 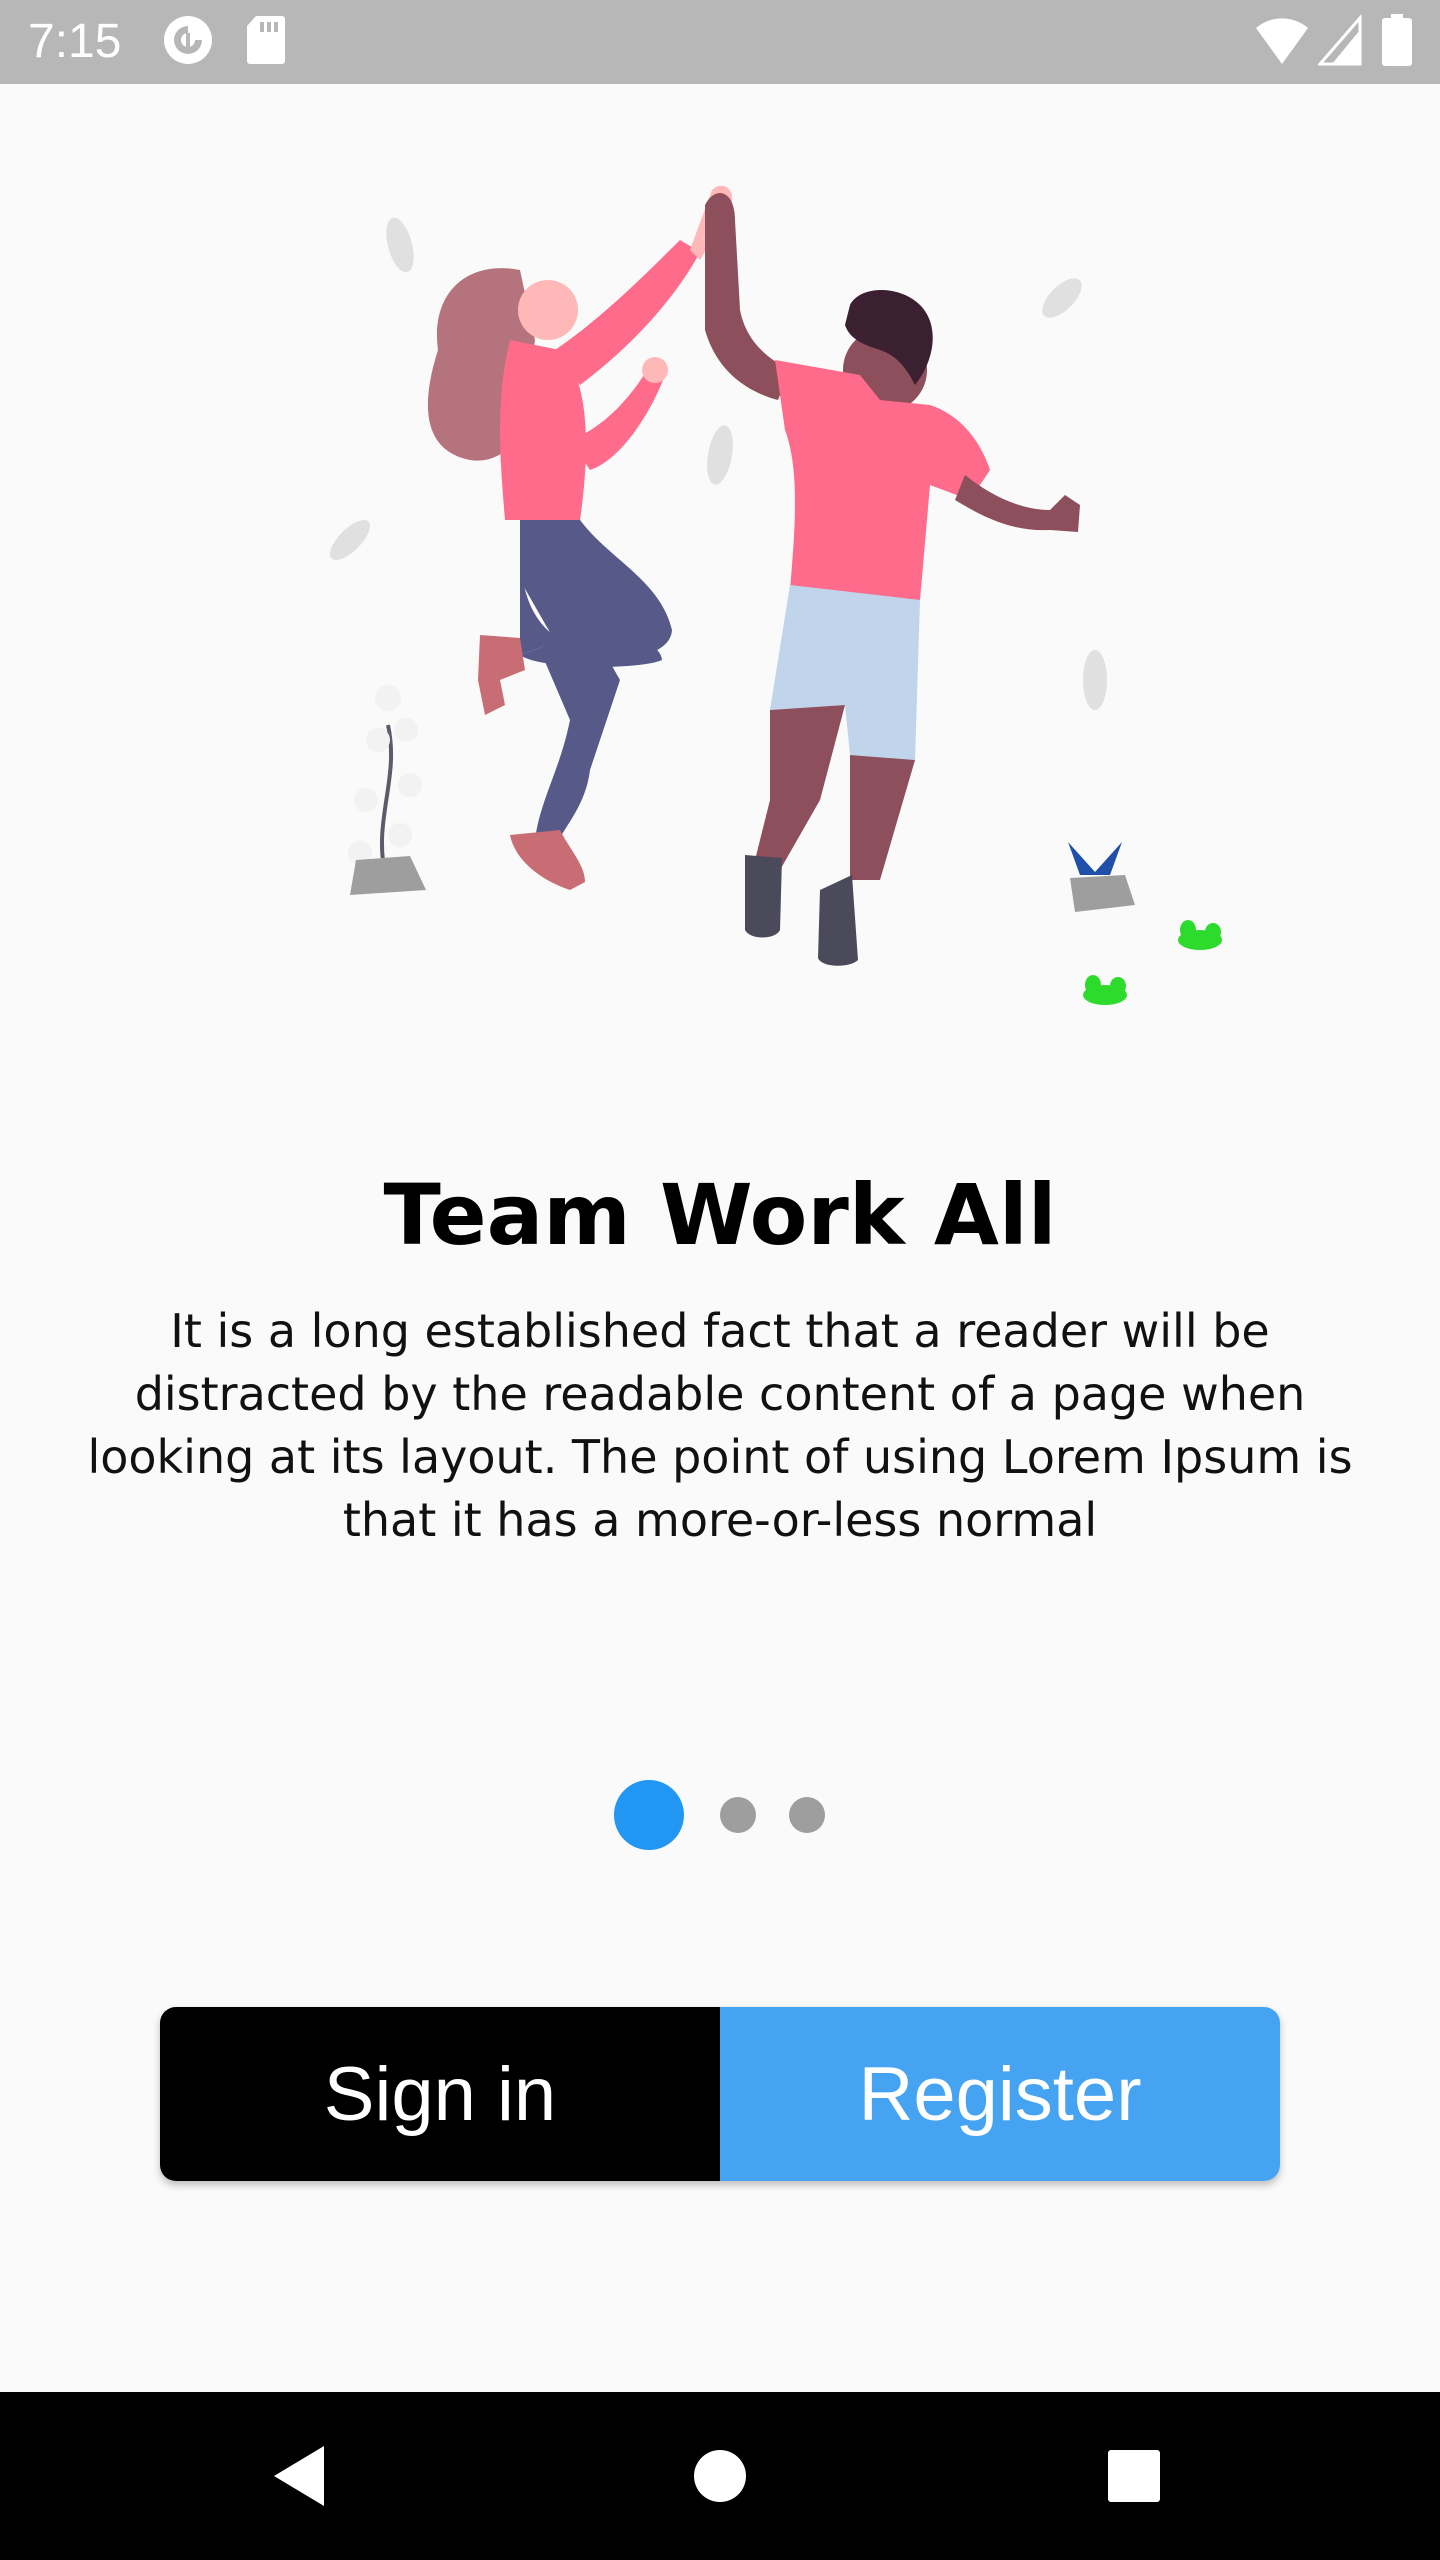 I want to click on woman-figure, so click(x=580, y=537).